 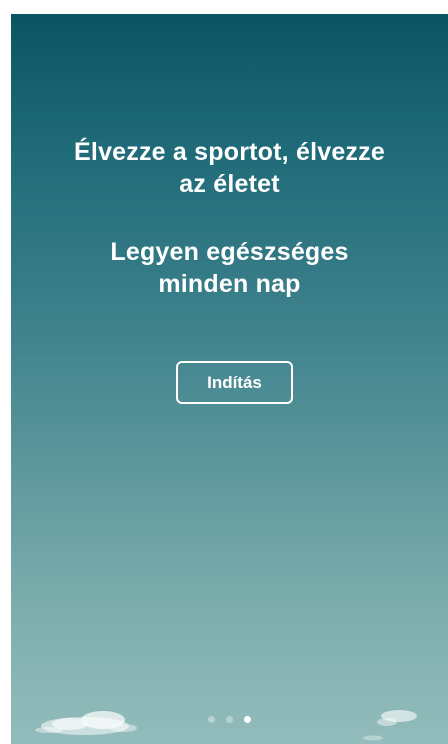 What do you see at coordinates (229, 252) in the screenshot?
I see `subheadline-line-1: Legyen egészséges` at bounding box center [229, 252].